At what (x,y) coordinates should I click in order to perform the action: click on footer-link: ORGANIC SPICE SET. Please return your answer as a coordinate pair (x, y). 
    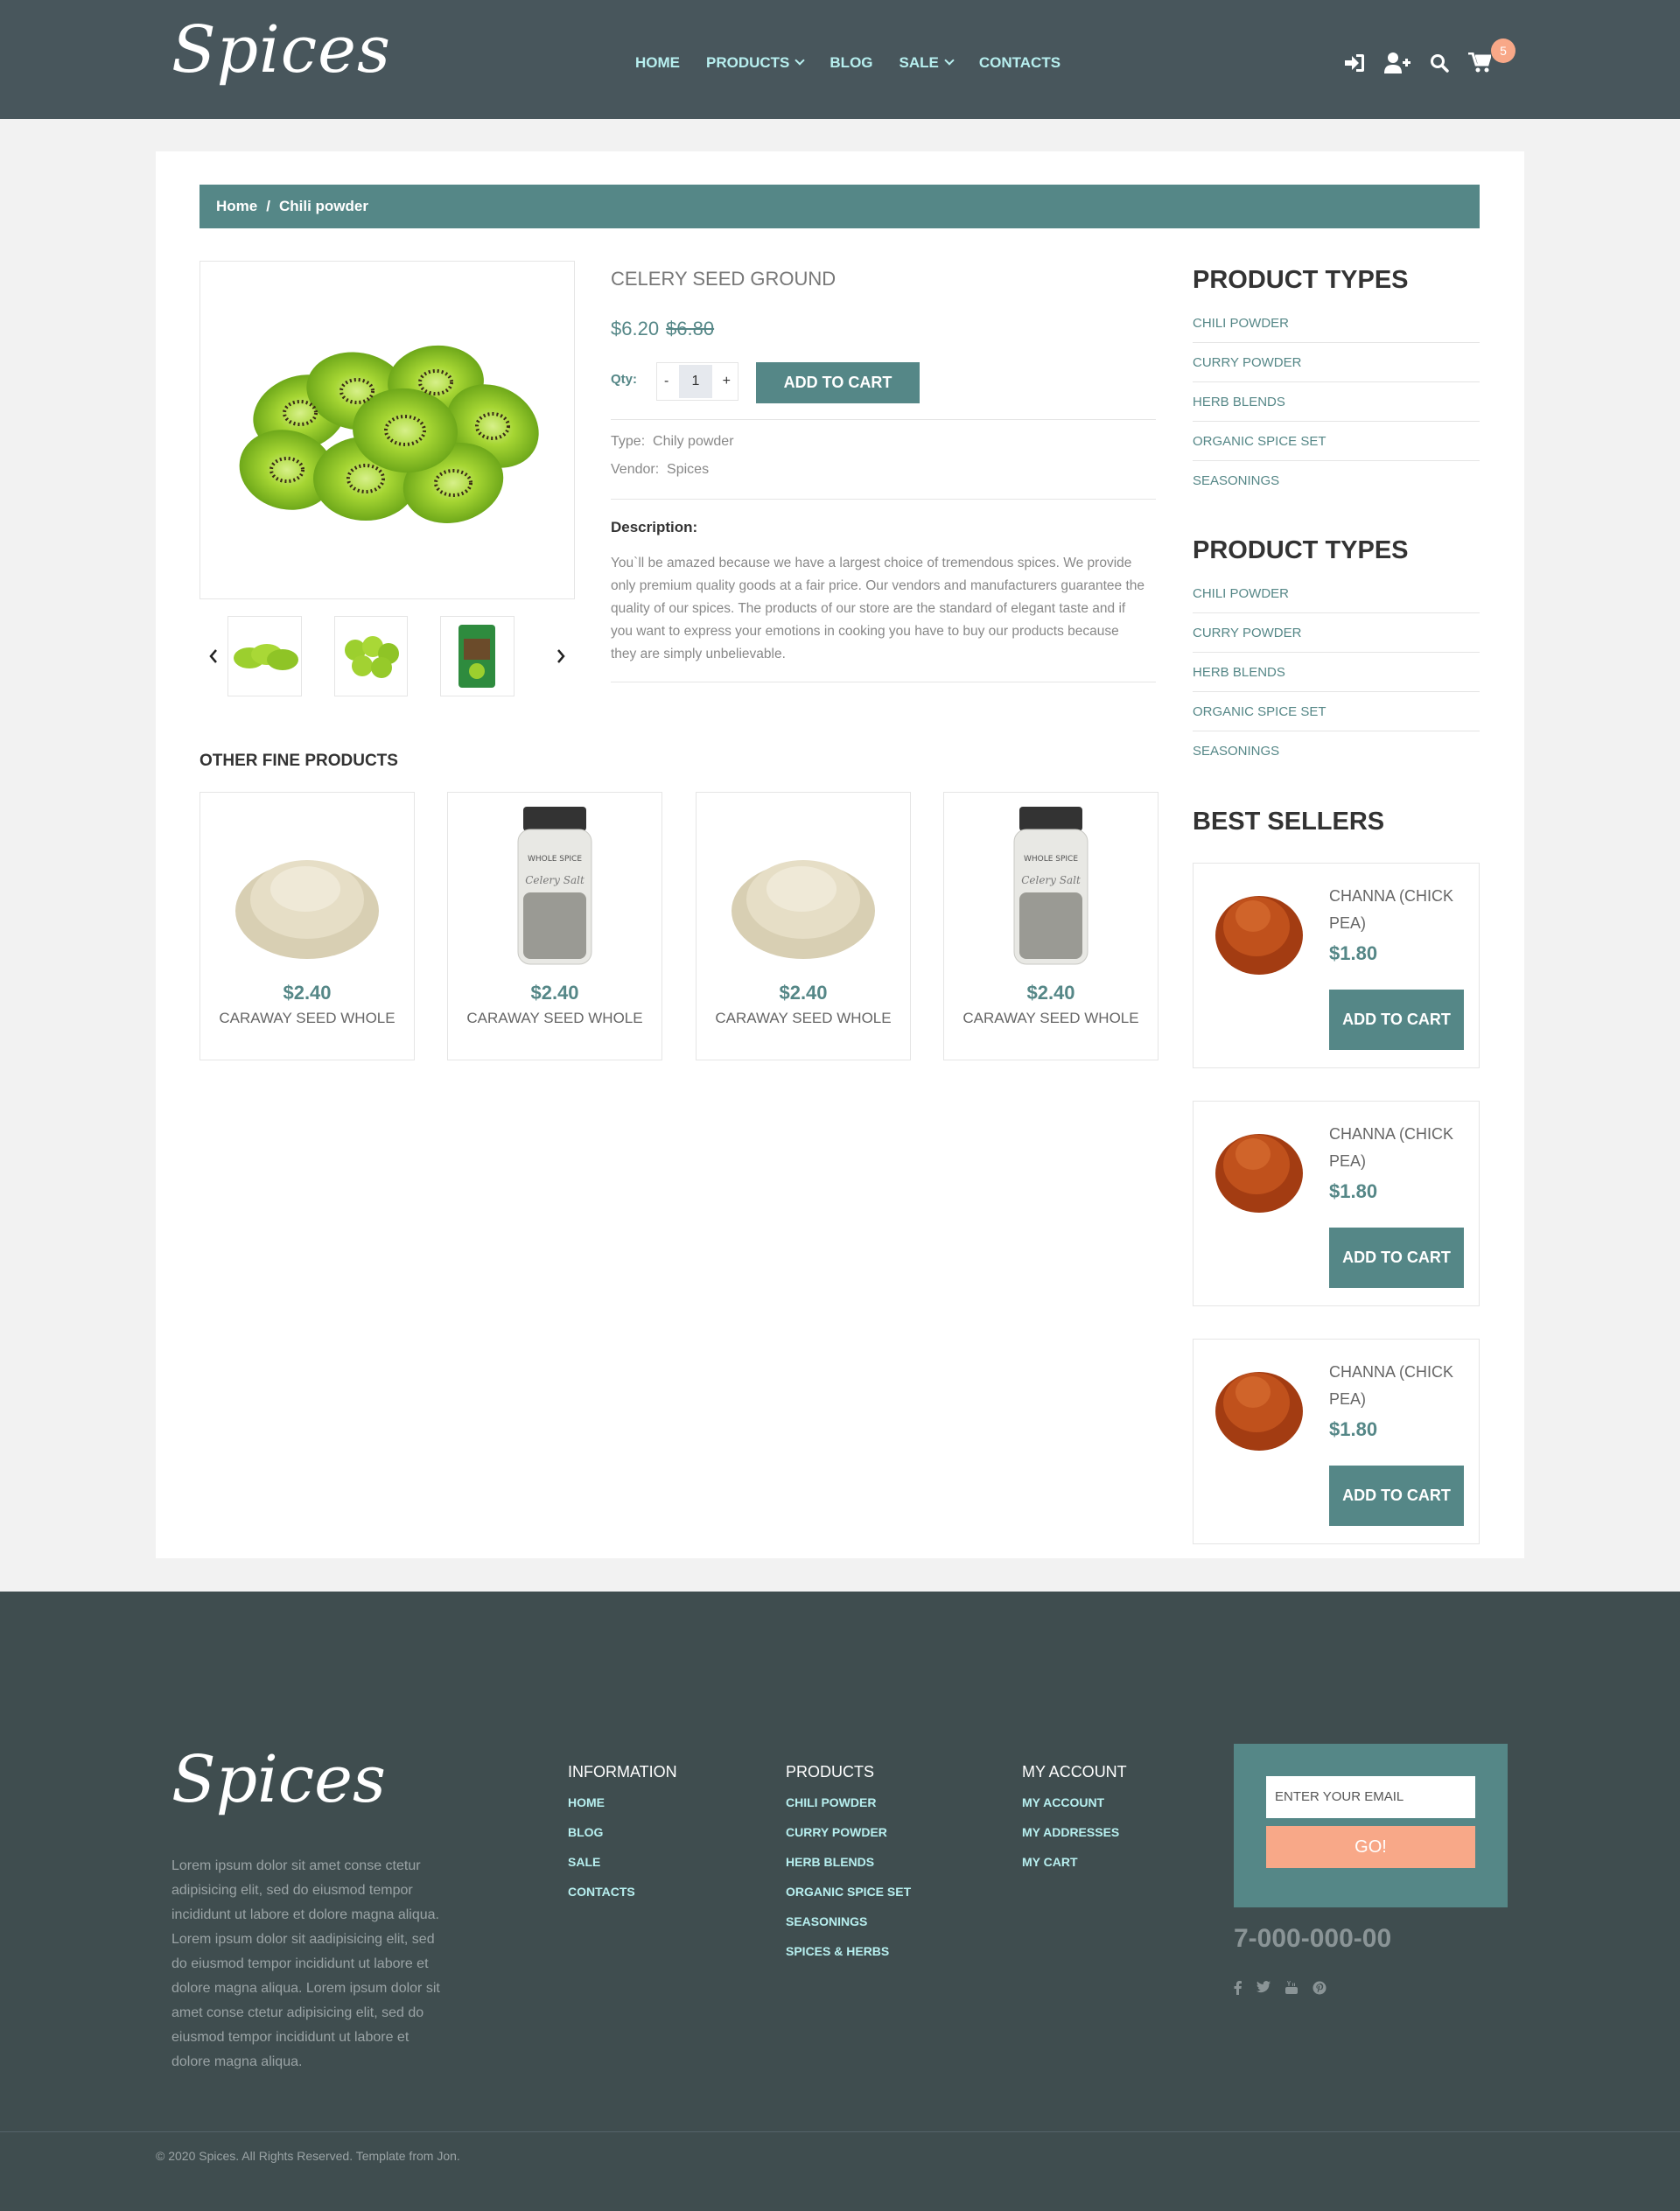
    Looking at the image, I should click on (848, 1898).